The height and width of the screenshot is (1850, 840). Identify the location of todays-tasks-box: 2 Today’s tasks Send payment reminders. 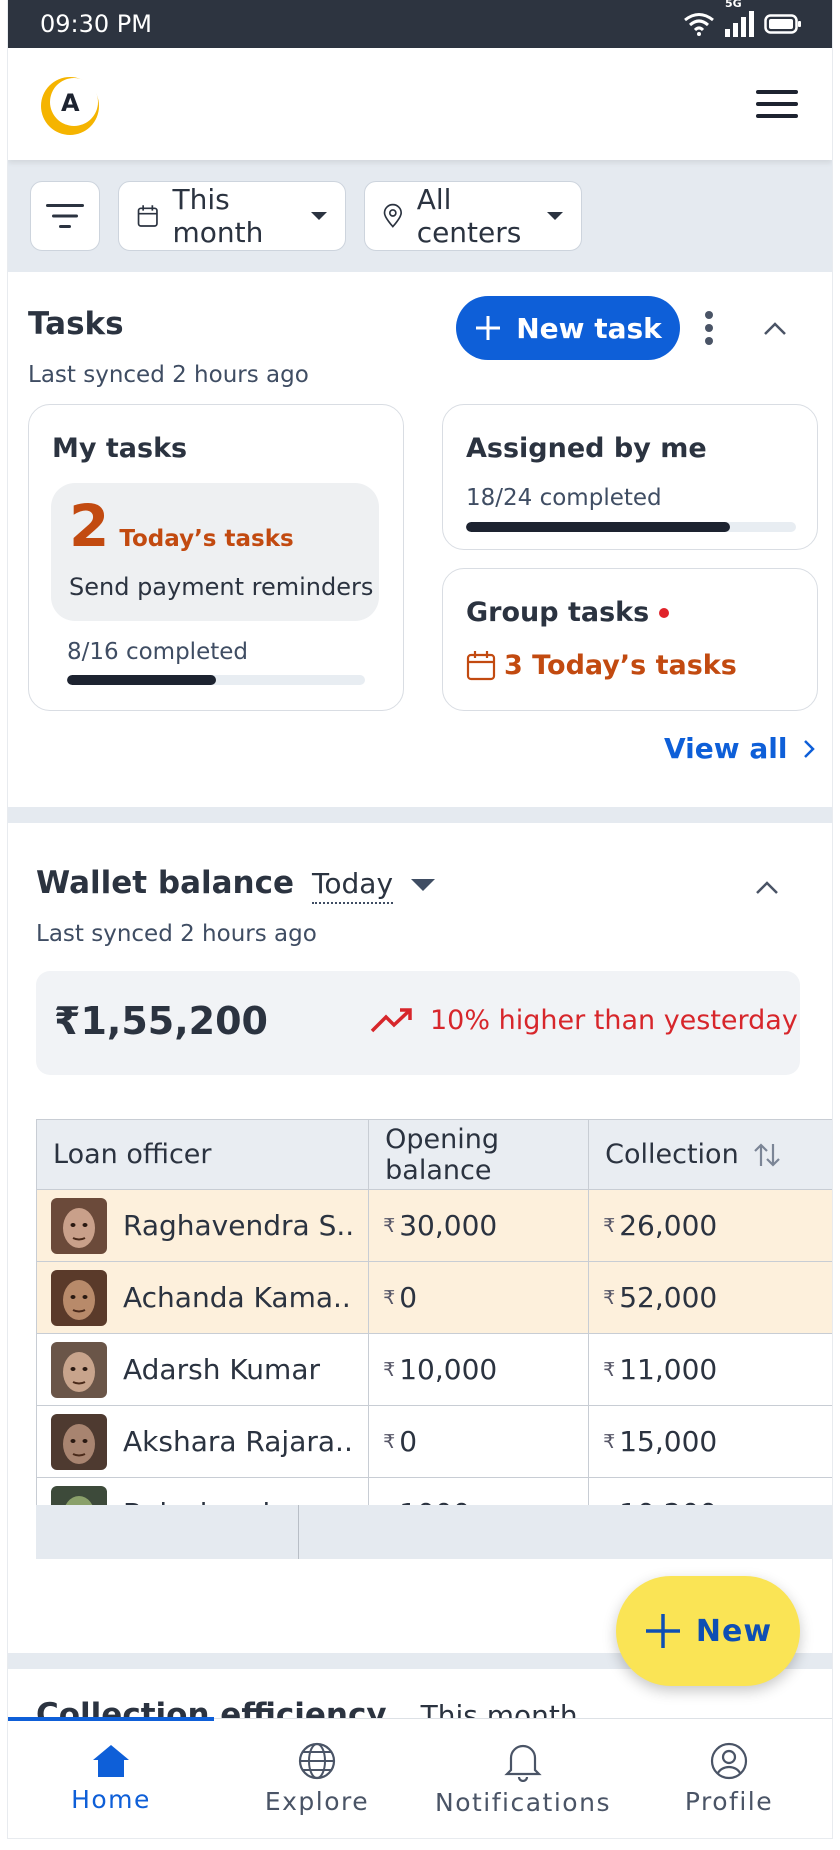
(215, 552).